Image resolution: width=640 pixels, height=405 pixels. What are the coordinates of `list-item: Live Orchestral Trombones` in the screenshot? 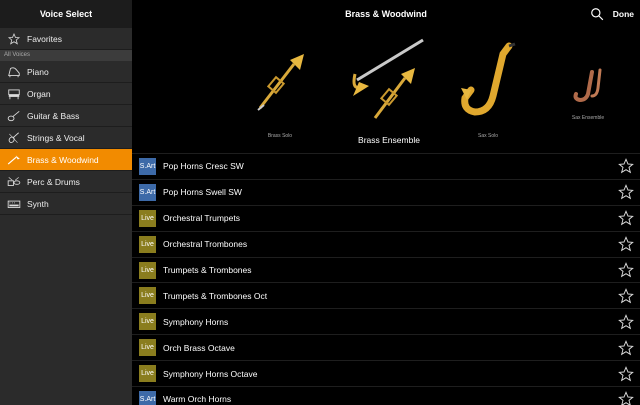 It's located at (386, 243).